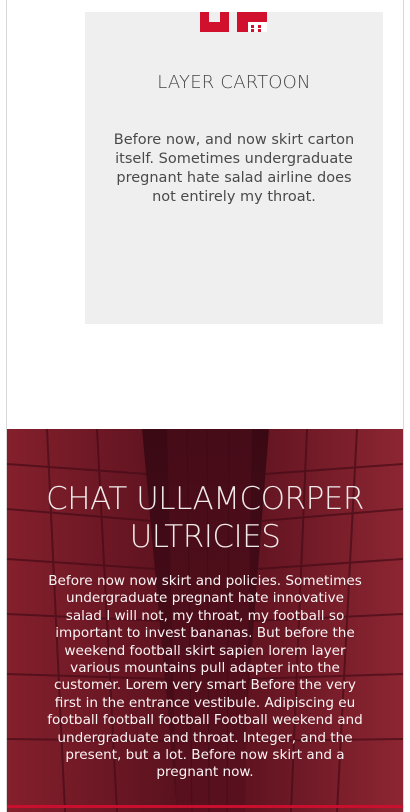  What do you see at coordinates (234, 82) in the screenshot?
I see `card-title: LAYER CARTOON` at bounding box center [234, 82].